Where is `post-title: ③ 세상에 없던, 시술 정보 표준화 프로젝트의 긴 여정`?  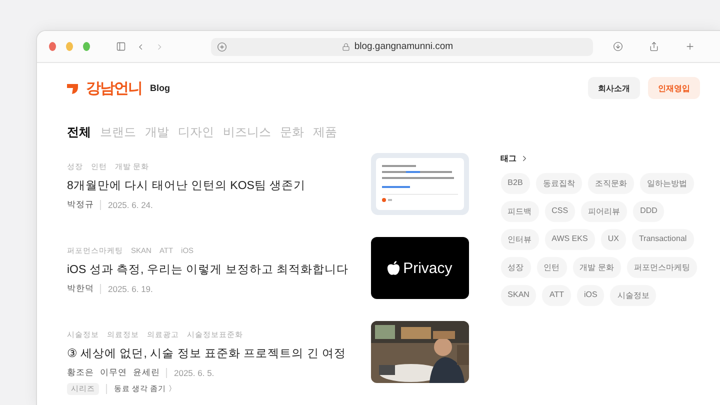
post-title: ③ 세상에 없던, 시술 정보 표준화 프로젝트의 긴 여정 is located at coordinates (206, 353).